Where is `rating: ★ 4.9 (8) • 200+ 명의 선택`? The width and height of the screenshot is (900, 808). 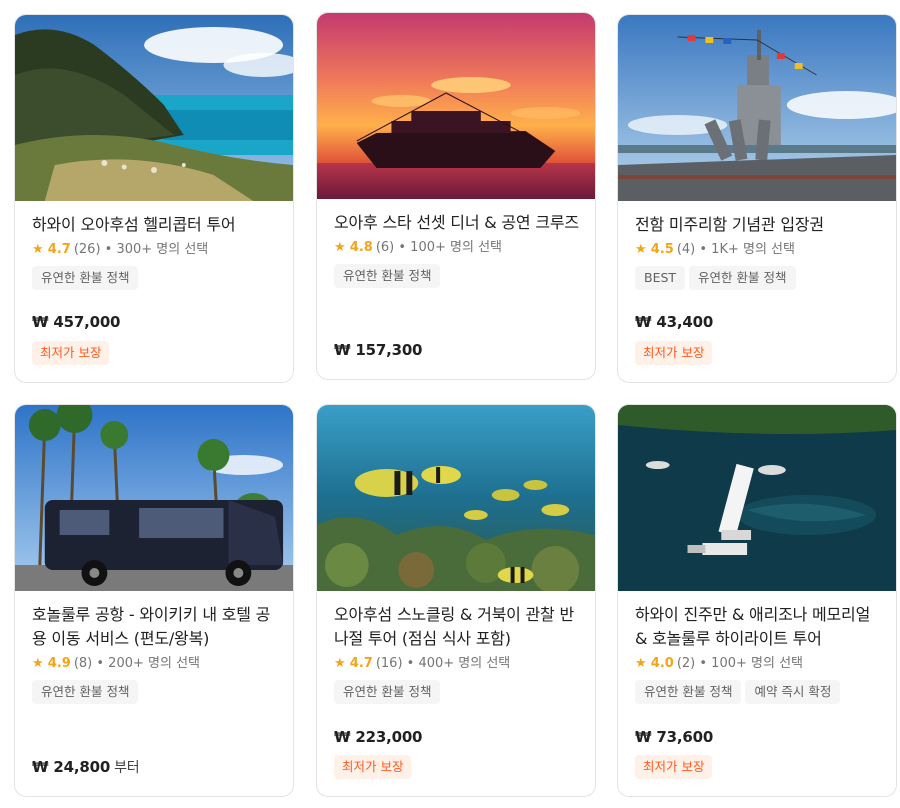
rating: ★ 4.9 (8) • 200+ 명의 선택 is located at coordinates (154, 664).